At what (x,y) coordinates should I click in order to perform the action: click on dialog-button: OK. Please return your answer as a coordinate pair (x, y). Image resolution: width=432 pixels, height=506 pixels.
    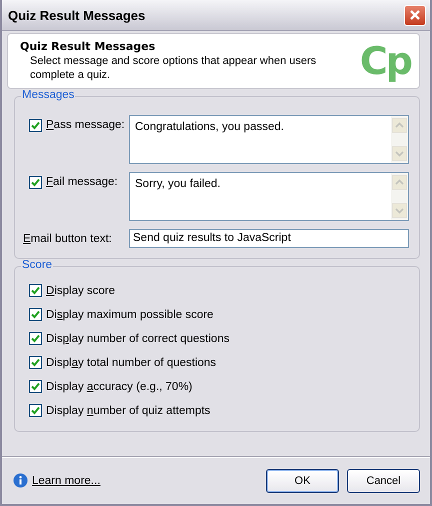
    Looking at the image, I should click on (302, 480).